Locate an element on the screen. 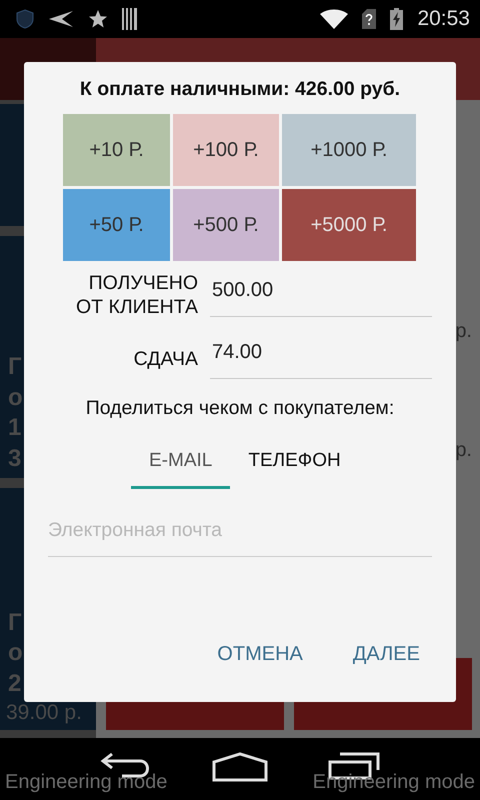 This screenshot has width=480, height=800. barcode-icon is located at coordinates (130, 19).